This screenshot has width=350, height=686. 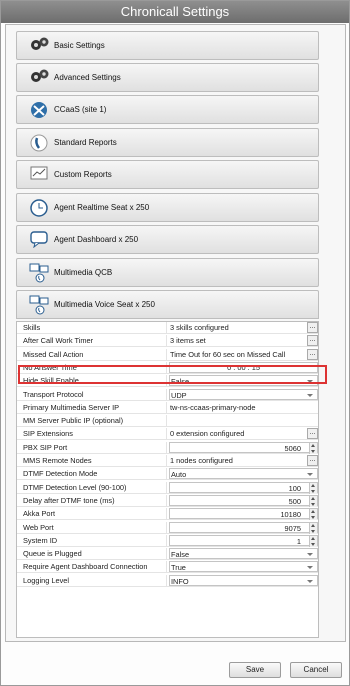 I want to click on setting-row: Queue is Plugged False, so click(x=167, y=554).